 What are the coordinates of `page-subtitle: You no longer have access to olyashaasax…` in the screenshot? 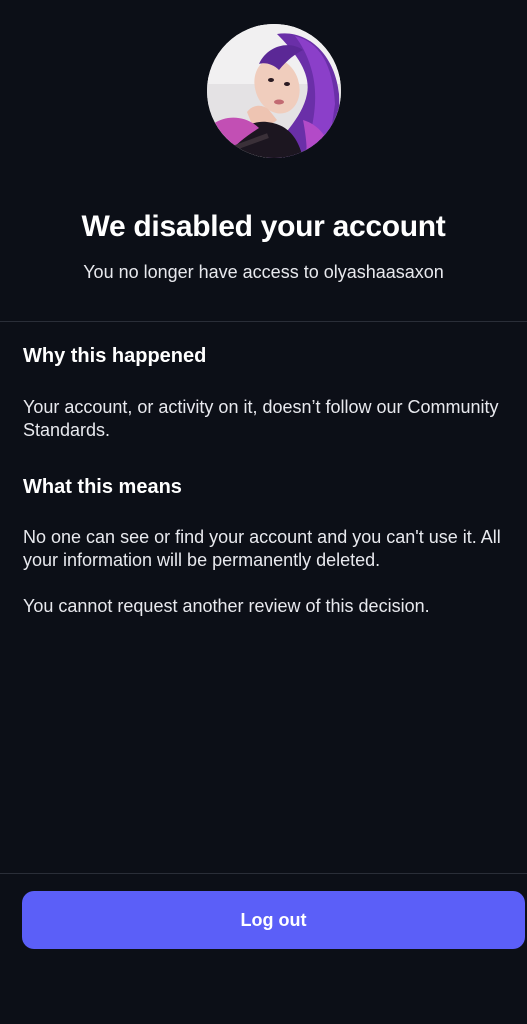 It's located at (263, 272).